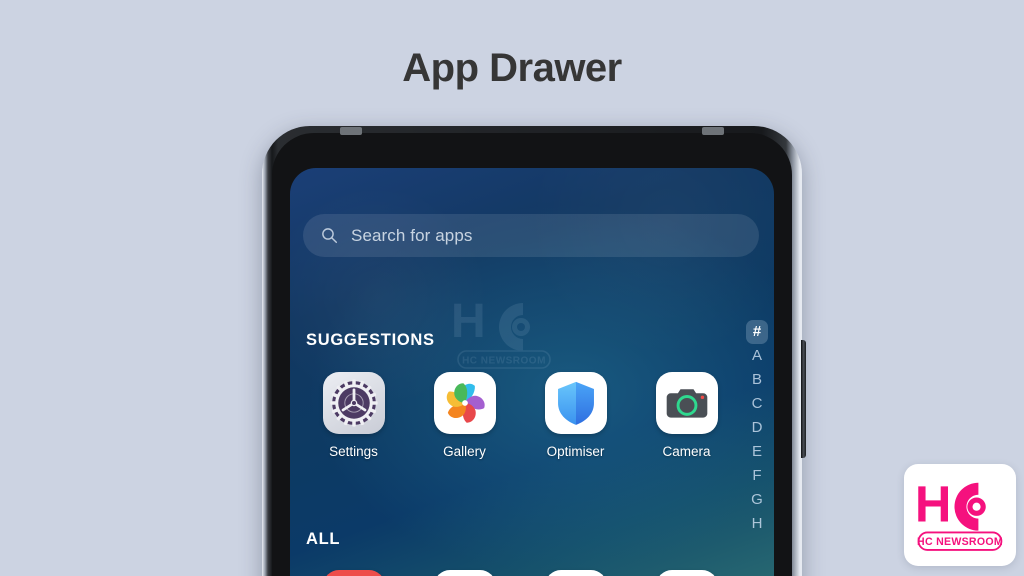 The image size is (1024, 576). I want to click on app-item-settings: Settings, so click(353, 415).